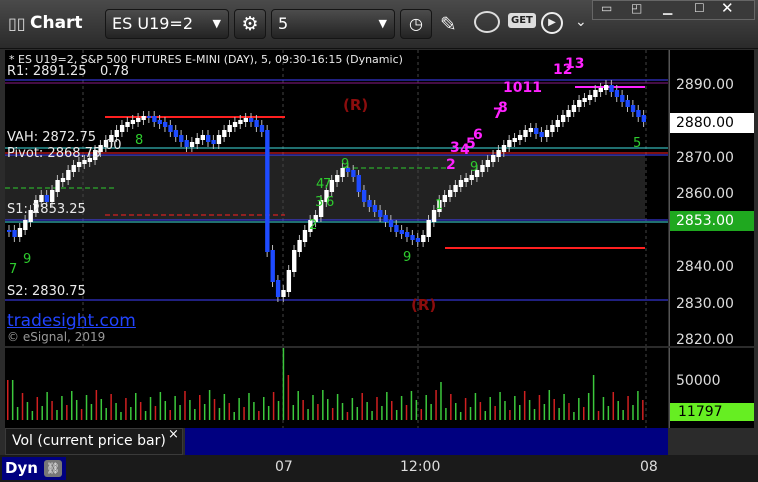 The image size is (758, 482). What do you see at coordinates (705, 304) in the screenshot?
I see `price-tick: 2830.00` at bounding box center [705, 304].